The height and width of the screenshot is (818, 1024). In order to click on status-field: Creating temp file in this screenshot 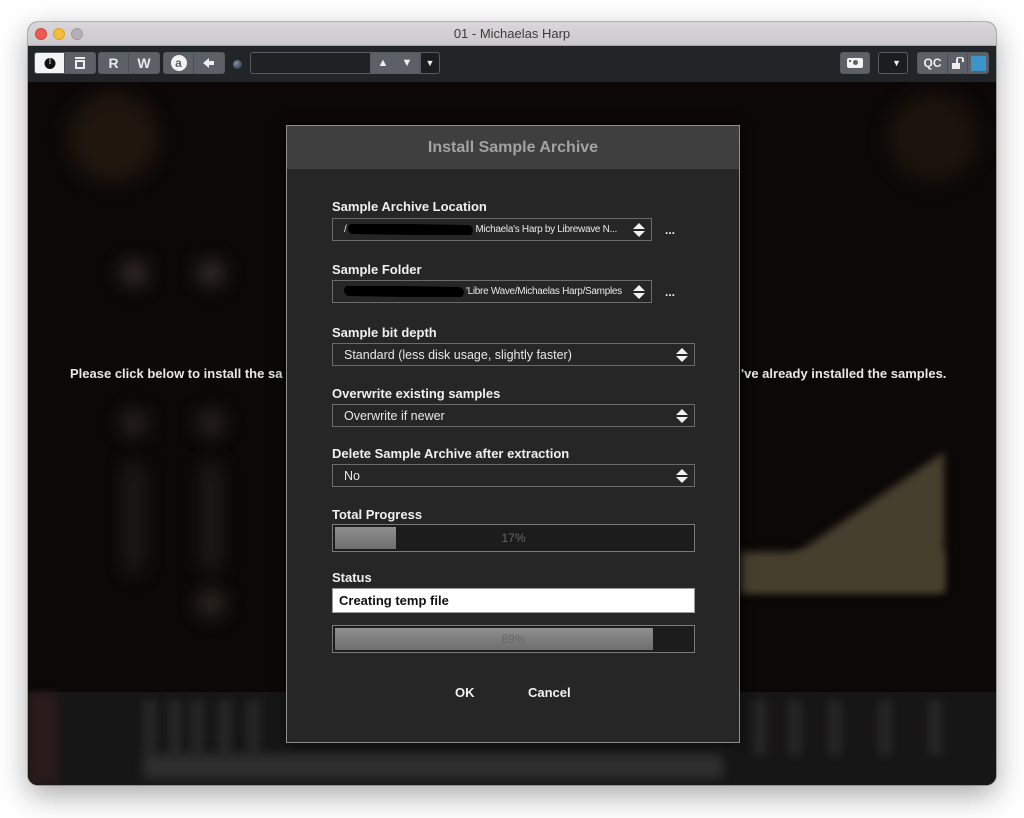, I will do `click(513, 600)`.